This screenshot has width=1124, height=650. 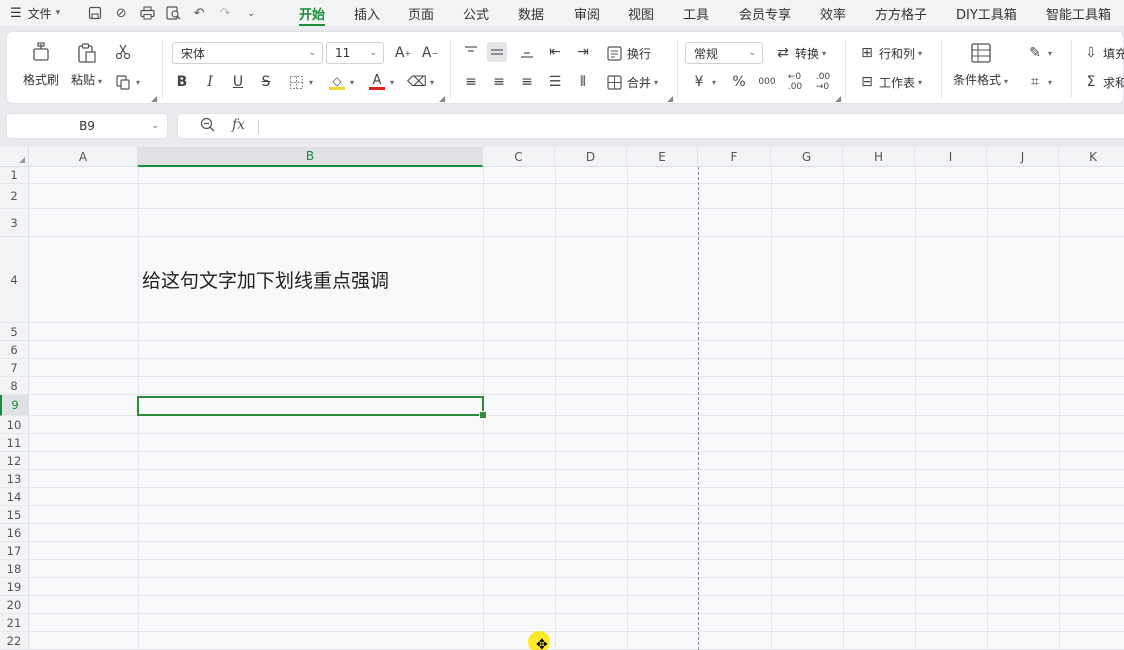 What do you see at coordinates (14, 332) in the screenshot?
I see `row-header-5: 5` at bounding box center [14, 332].